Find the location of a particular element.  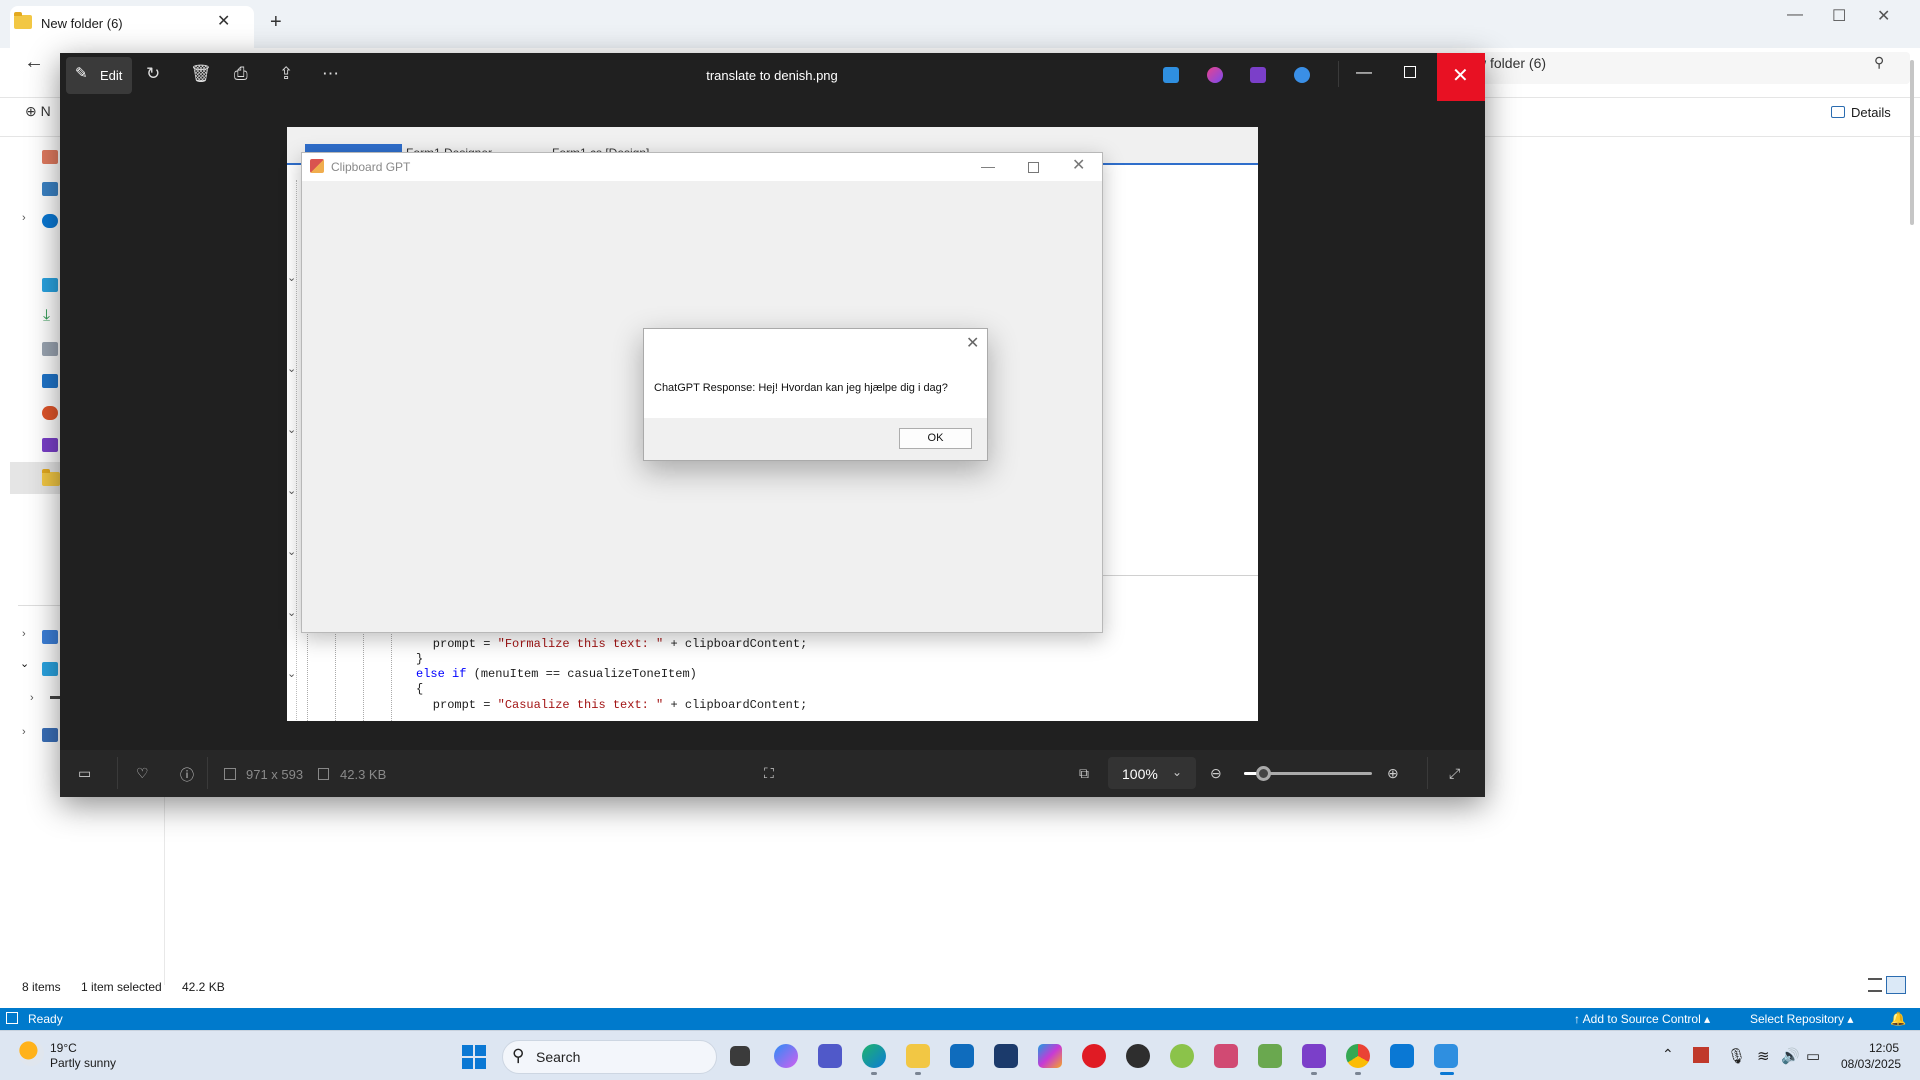

visual-studio-icon is located at coordinates (1314, 1056).